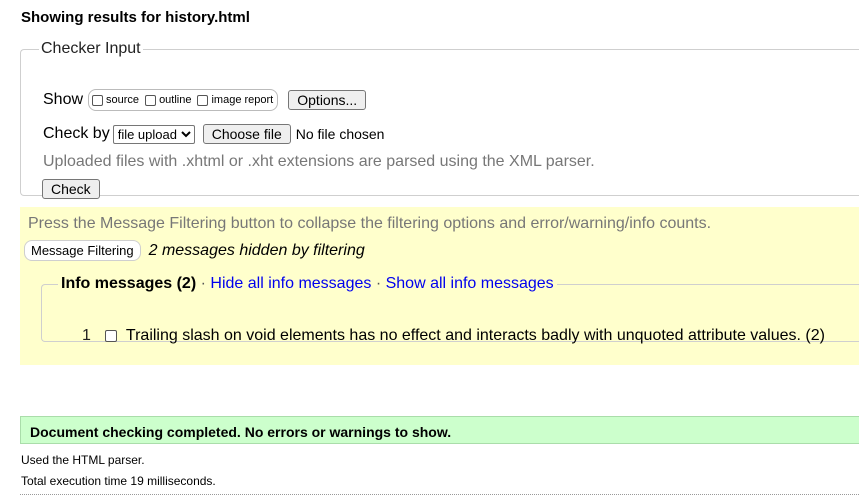 This screenshot has height=501, width=859. Describe the element at coordinates (91, 48) in the screenshot. I see `checker-input-legend: Checker Input` at that location.